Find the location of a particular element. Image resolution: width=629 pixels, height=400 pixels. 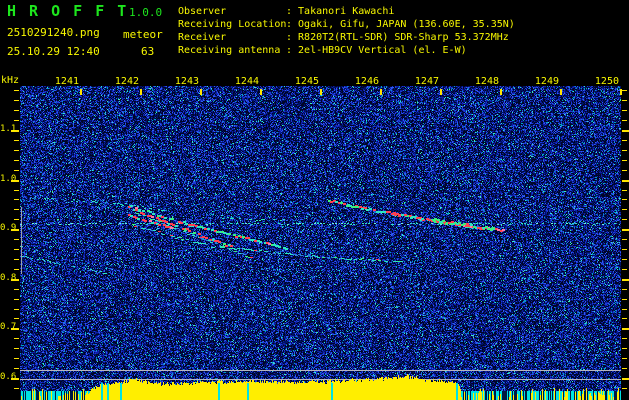

y-tick-label-1.1: 1.1 is located at coordinates (8, 129).